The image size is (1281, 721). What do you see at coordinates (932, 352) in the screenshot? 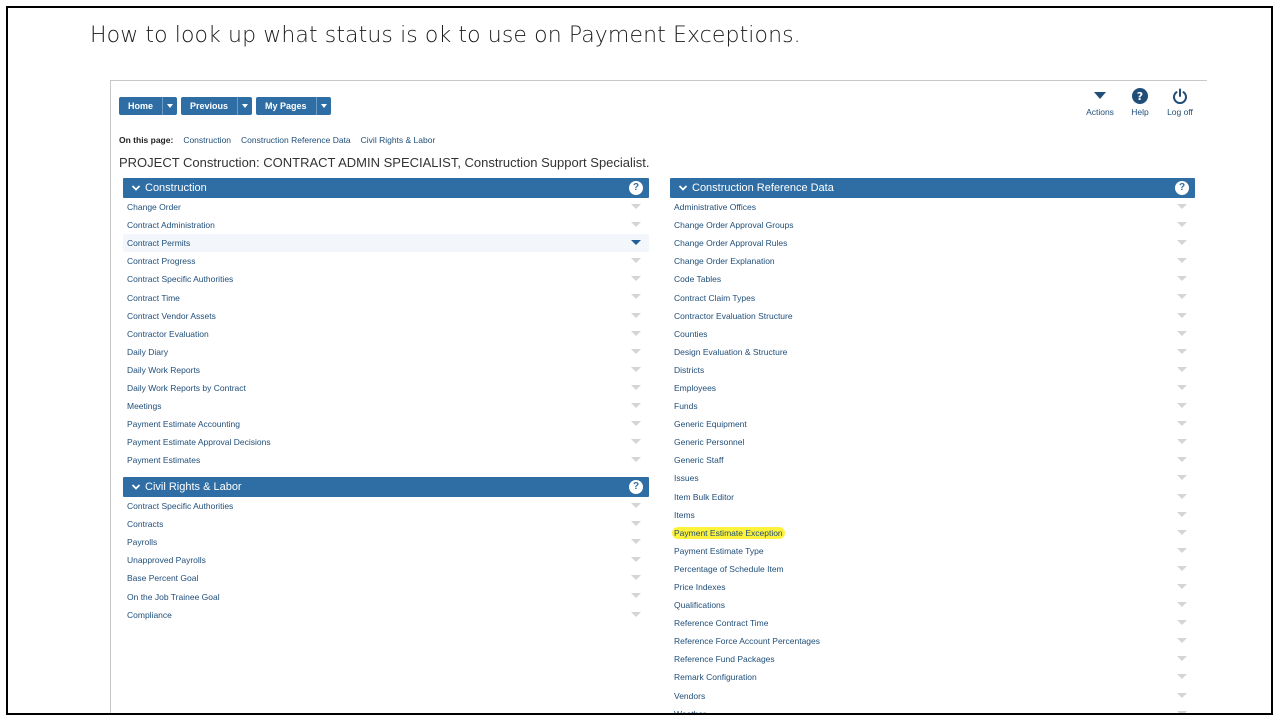
I see `list-item: Design Evaluation & Structure` at bounding box center [932, 352].